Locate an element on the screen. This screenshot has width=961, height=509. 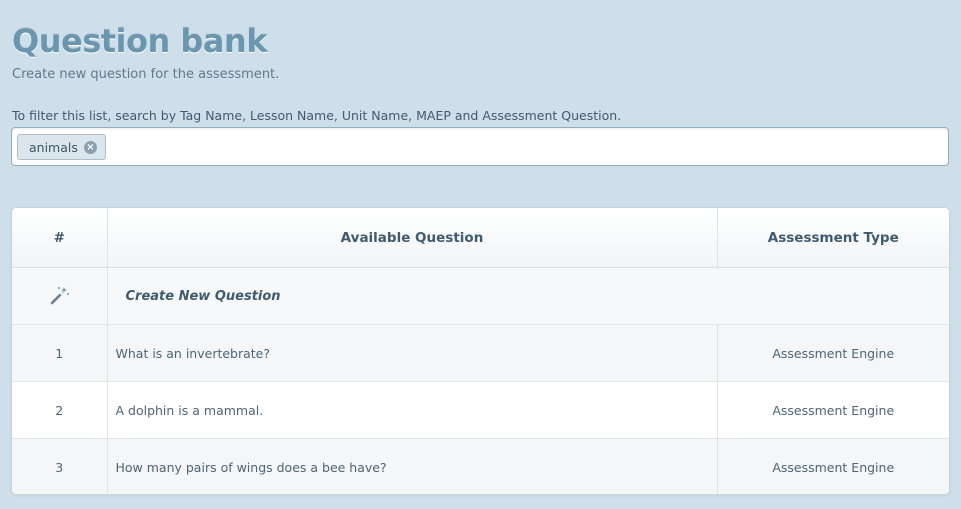
filter-tag-label: animals is located at coordinates (53, 147).